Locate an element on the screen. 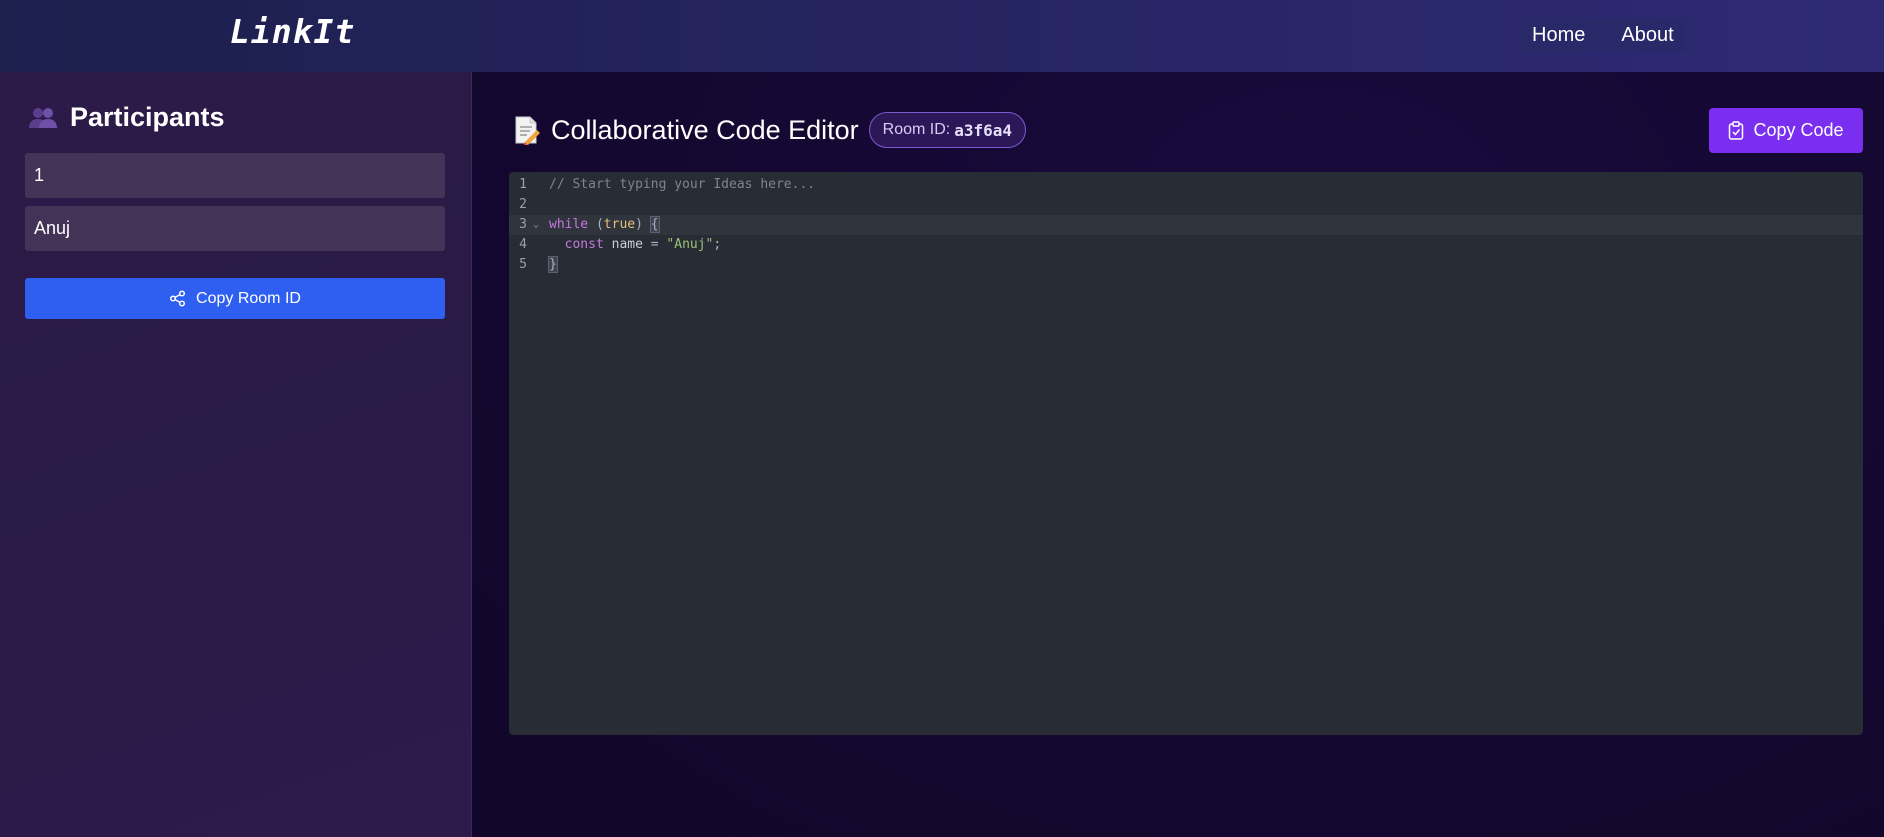  nav-links: Home About is located at coordinates (1603, 35).